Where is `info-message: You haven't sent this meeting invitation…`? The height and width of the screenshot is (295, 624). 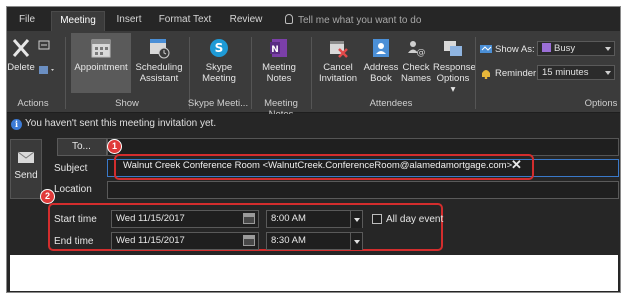
info-message: You haven't sent this meeting invitation… is located at coordinates (121, 123).